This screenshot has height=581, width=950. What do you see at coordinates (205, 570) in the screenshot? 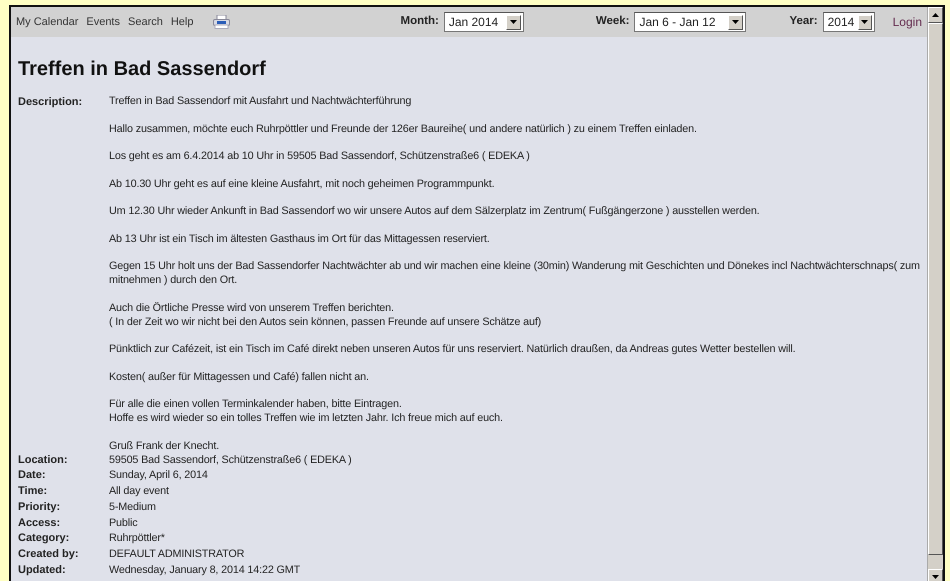
I see `field-value: Wednesday, January 8, 2014 14:22 GMT` at bounding box center [205, 570].